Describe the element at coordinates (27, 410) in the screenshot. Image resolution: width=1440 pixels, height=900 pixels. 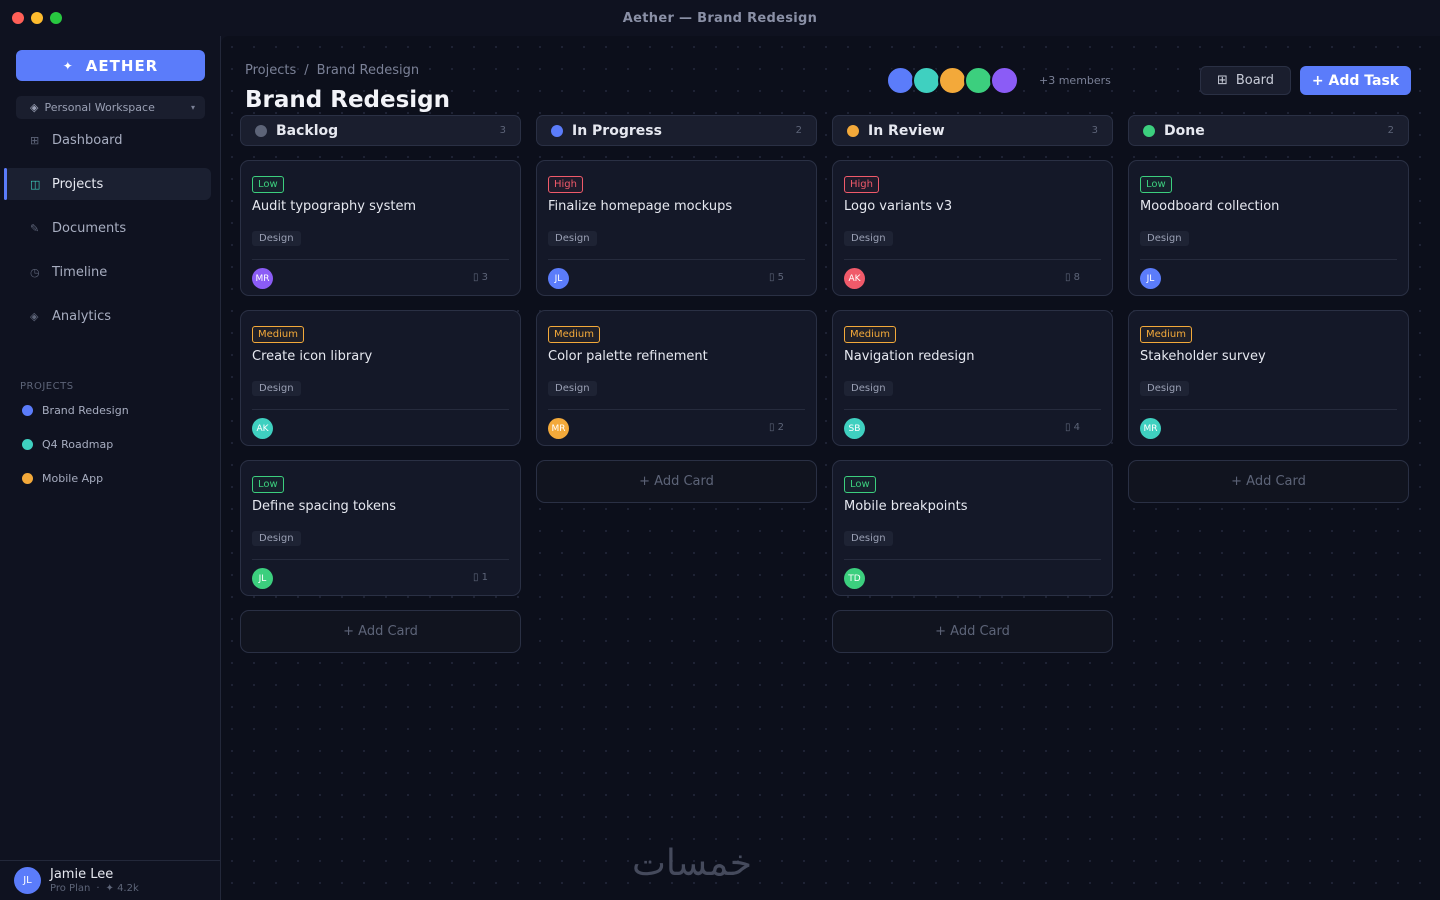
I see `project-color-dot` at that location.